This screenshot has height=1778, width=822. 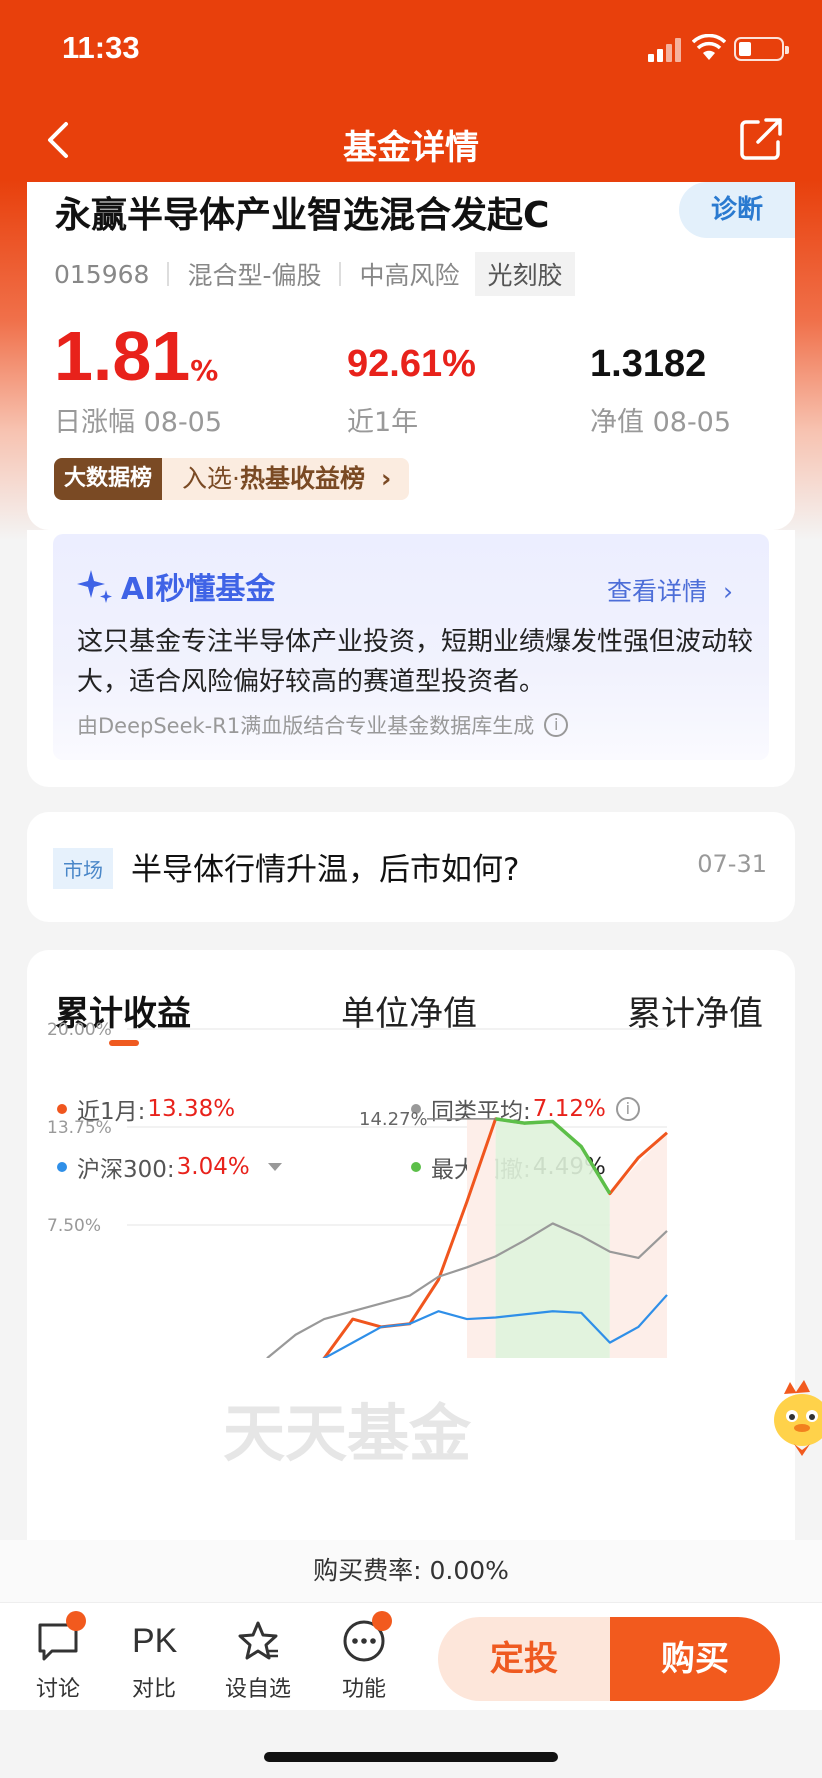 What do you see at coordinates (325, 870) in the screenshot?
I see `news-title: 半导体行情升温，后市如何?` at bounding box center [325, 870].